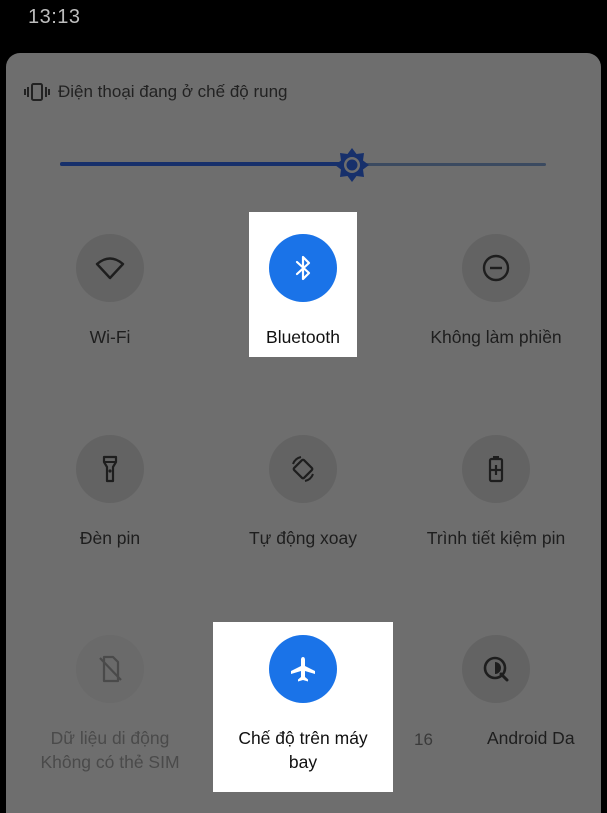 Image resolution: width=607 pixels, height=813 pixels. I want to click on dark-theme-icon, so click(496, 669).